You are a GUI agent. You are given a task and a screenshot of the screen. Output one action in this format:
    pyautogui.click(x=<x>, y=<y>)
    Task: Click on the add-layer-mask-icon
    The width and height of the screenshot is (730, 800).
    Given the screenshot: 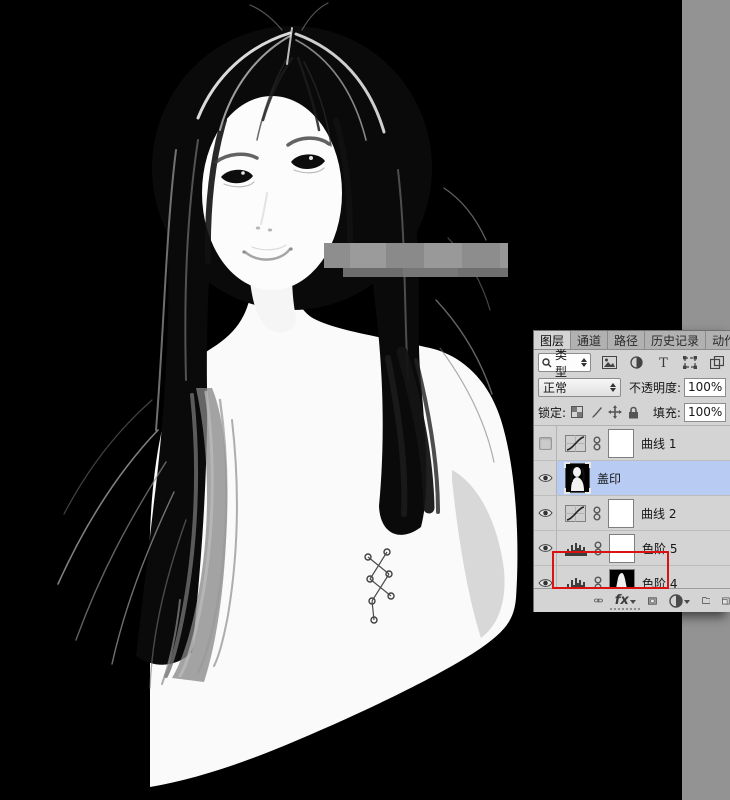 What is the action you would take?
    pyautogui.click(x=652, y=601)
    